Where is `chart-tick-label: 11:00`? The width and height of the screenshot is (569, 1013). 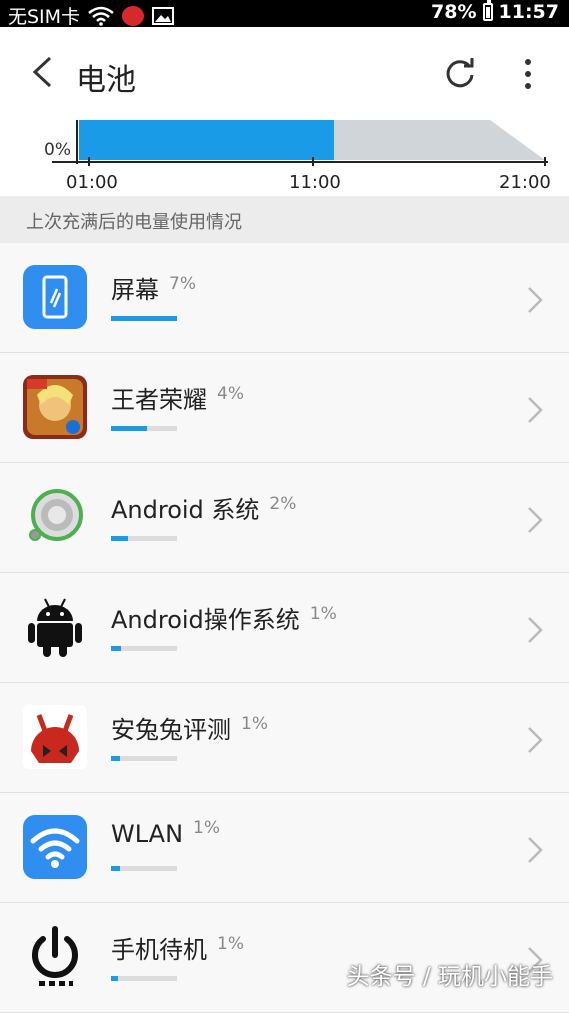
chart-tick-label: 11:00 is located at coordinates (315, 182).